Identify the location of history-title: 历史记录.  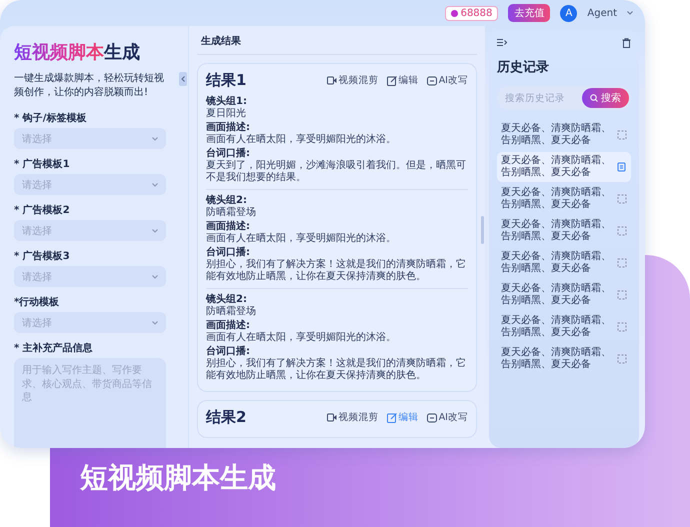
(523, 67).